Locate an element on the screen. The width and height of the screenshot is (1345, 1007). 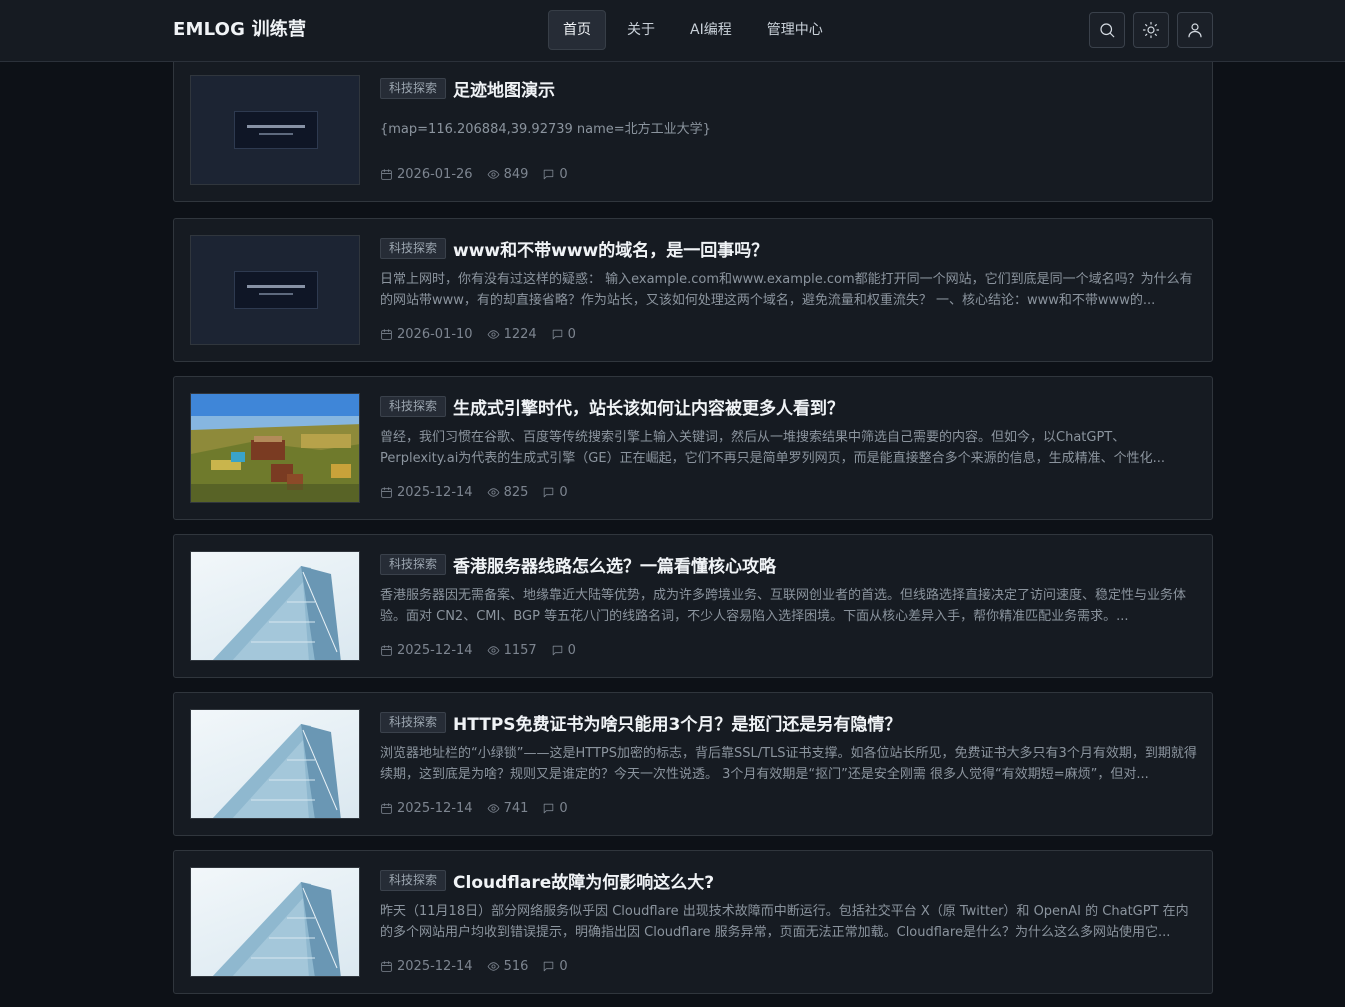
post-meta: 2025-12-14 516 0 is located at coordinates (789, 966).